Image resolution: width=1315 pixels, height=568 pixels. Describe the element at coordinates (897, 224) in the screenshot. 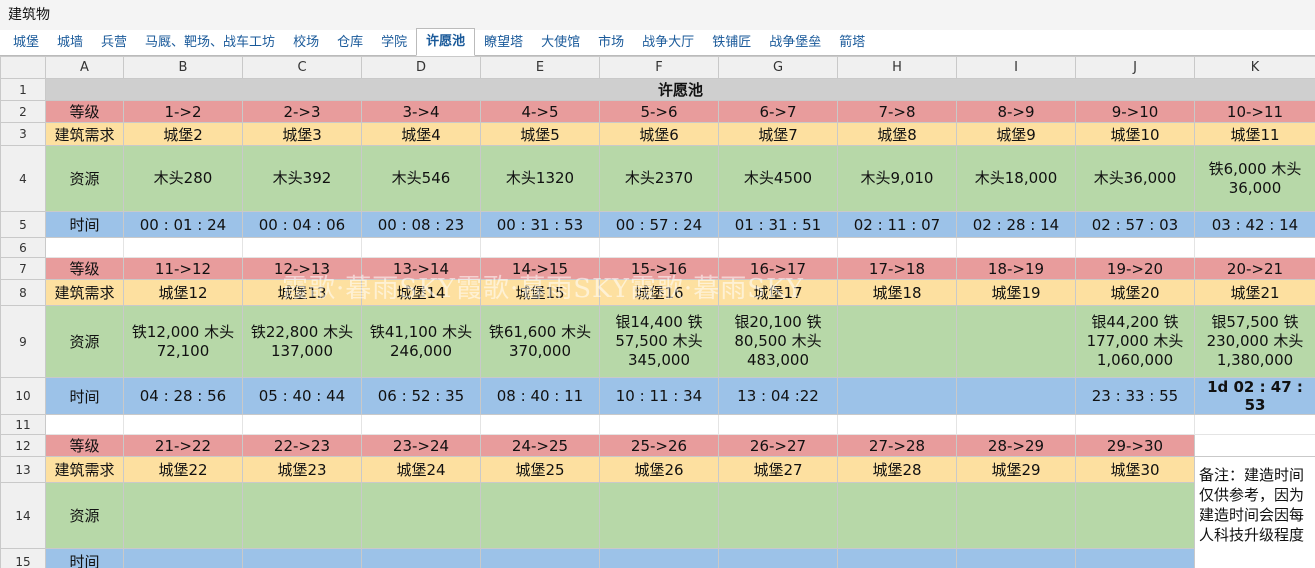

I see `time-cell: 02 : 11 : 07` at that location.